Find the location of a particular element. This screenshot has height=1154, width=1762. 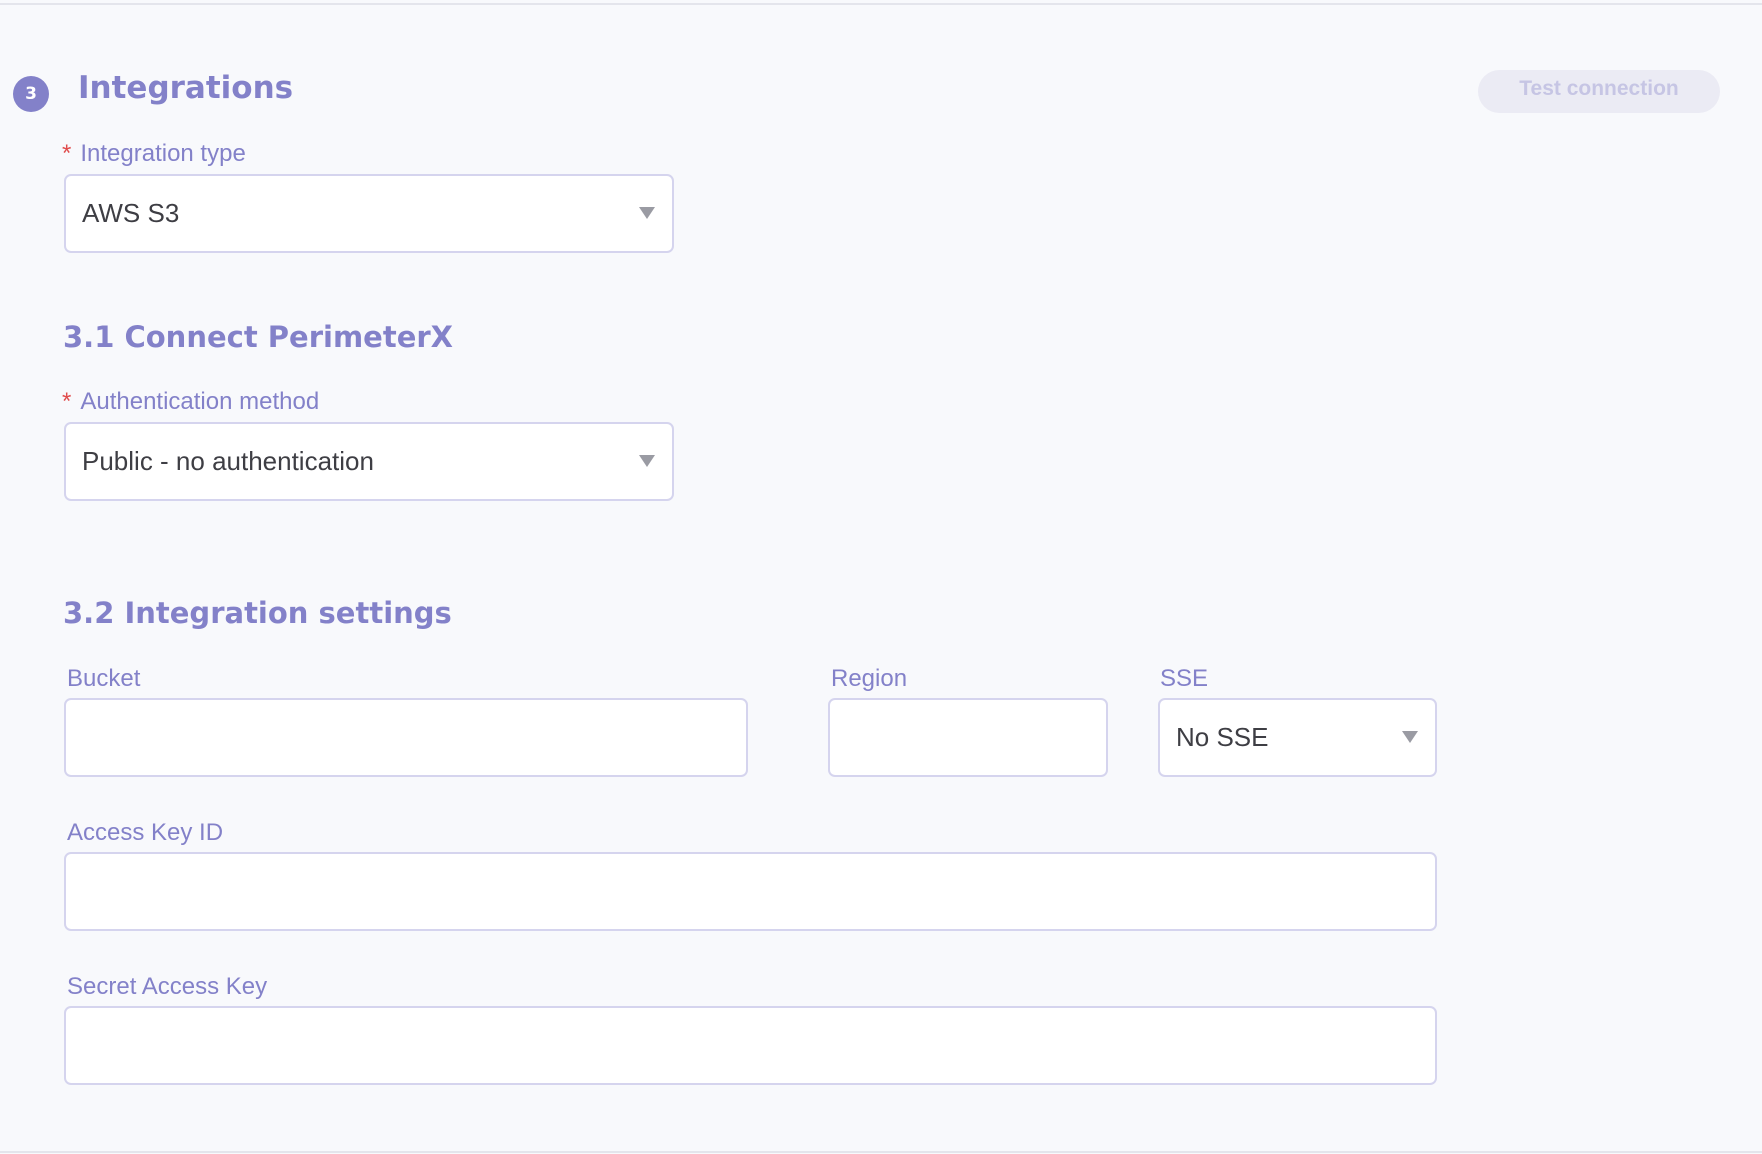

sse-value: No SSE is located at coordinates (1222, 737).